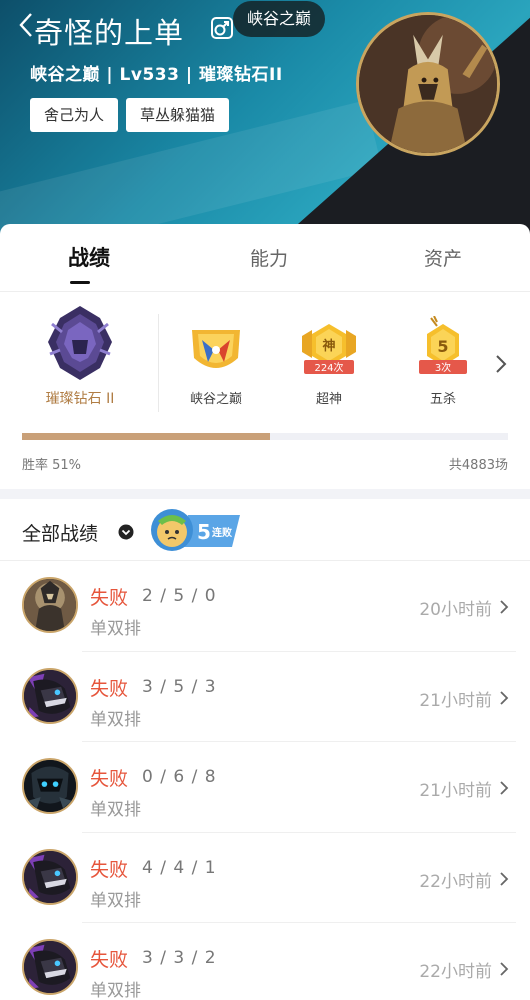  Describe the element at coordinates (178, 115) in the screenshot. I see `profile-tag: 草丛躲猫猫` at that location.